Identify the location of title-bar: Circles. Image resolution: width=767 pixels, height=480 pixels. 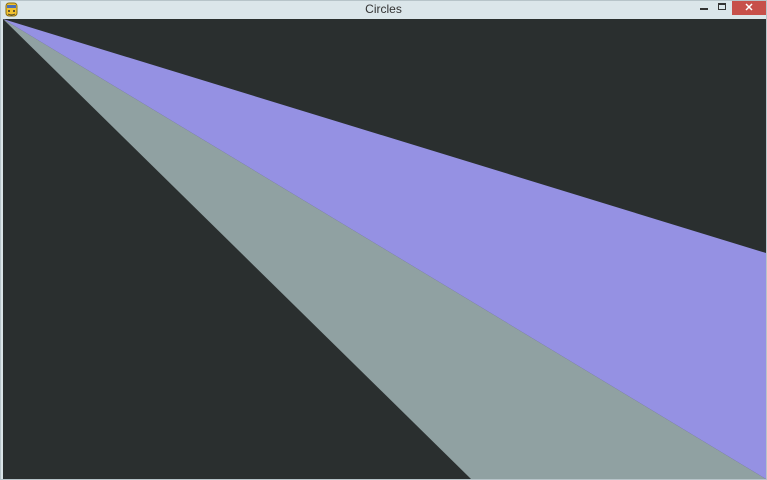
(383, 10).